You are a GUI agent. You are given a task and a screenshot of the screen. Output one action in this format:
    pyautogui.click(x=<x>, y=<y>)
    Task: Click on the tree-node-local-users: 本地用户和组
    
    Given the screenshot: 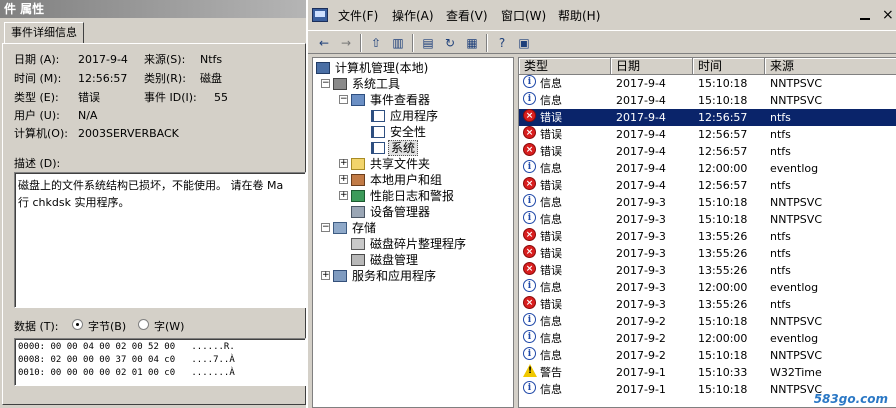 What is the action you would take?
    pyautogui.click(x=397, y=180)
    